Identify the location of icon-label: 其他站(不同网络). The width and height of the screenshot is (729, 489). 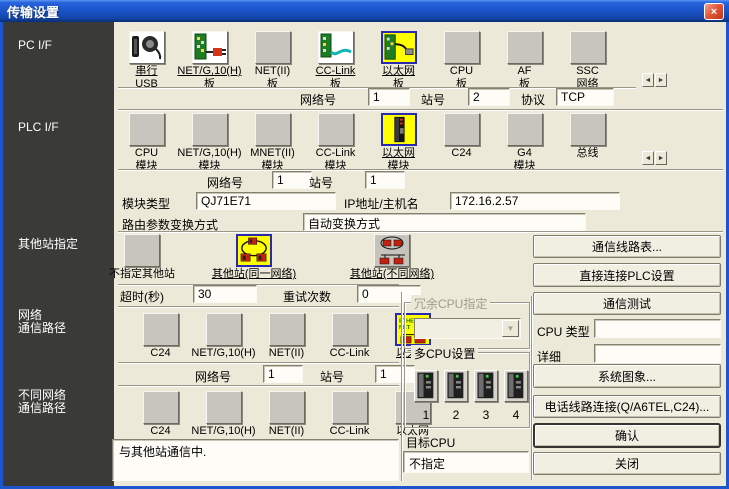
(392, 274).